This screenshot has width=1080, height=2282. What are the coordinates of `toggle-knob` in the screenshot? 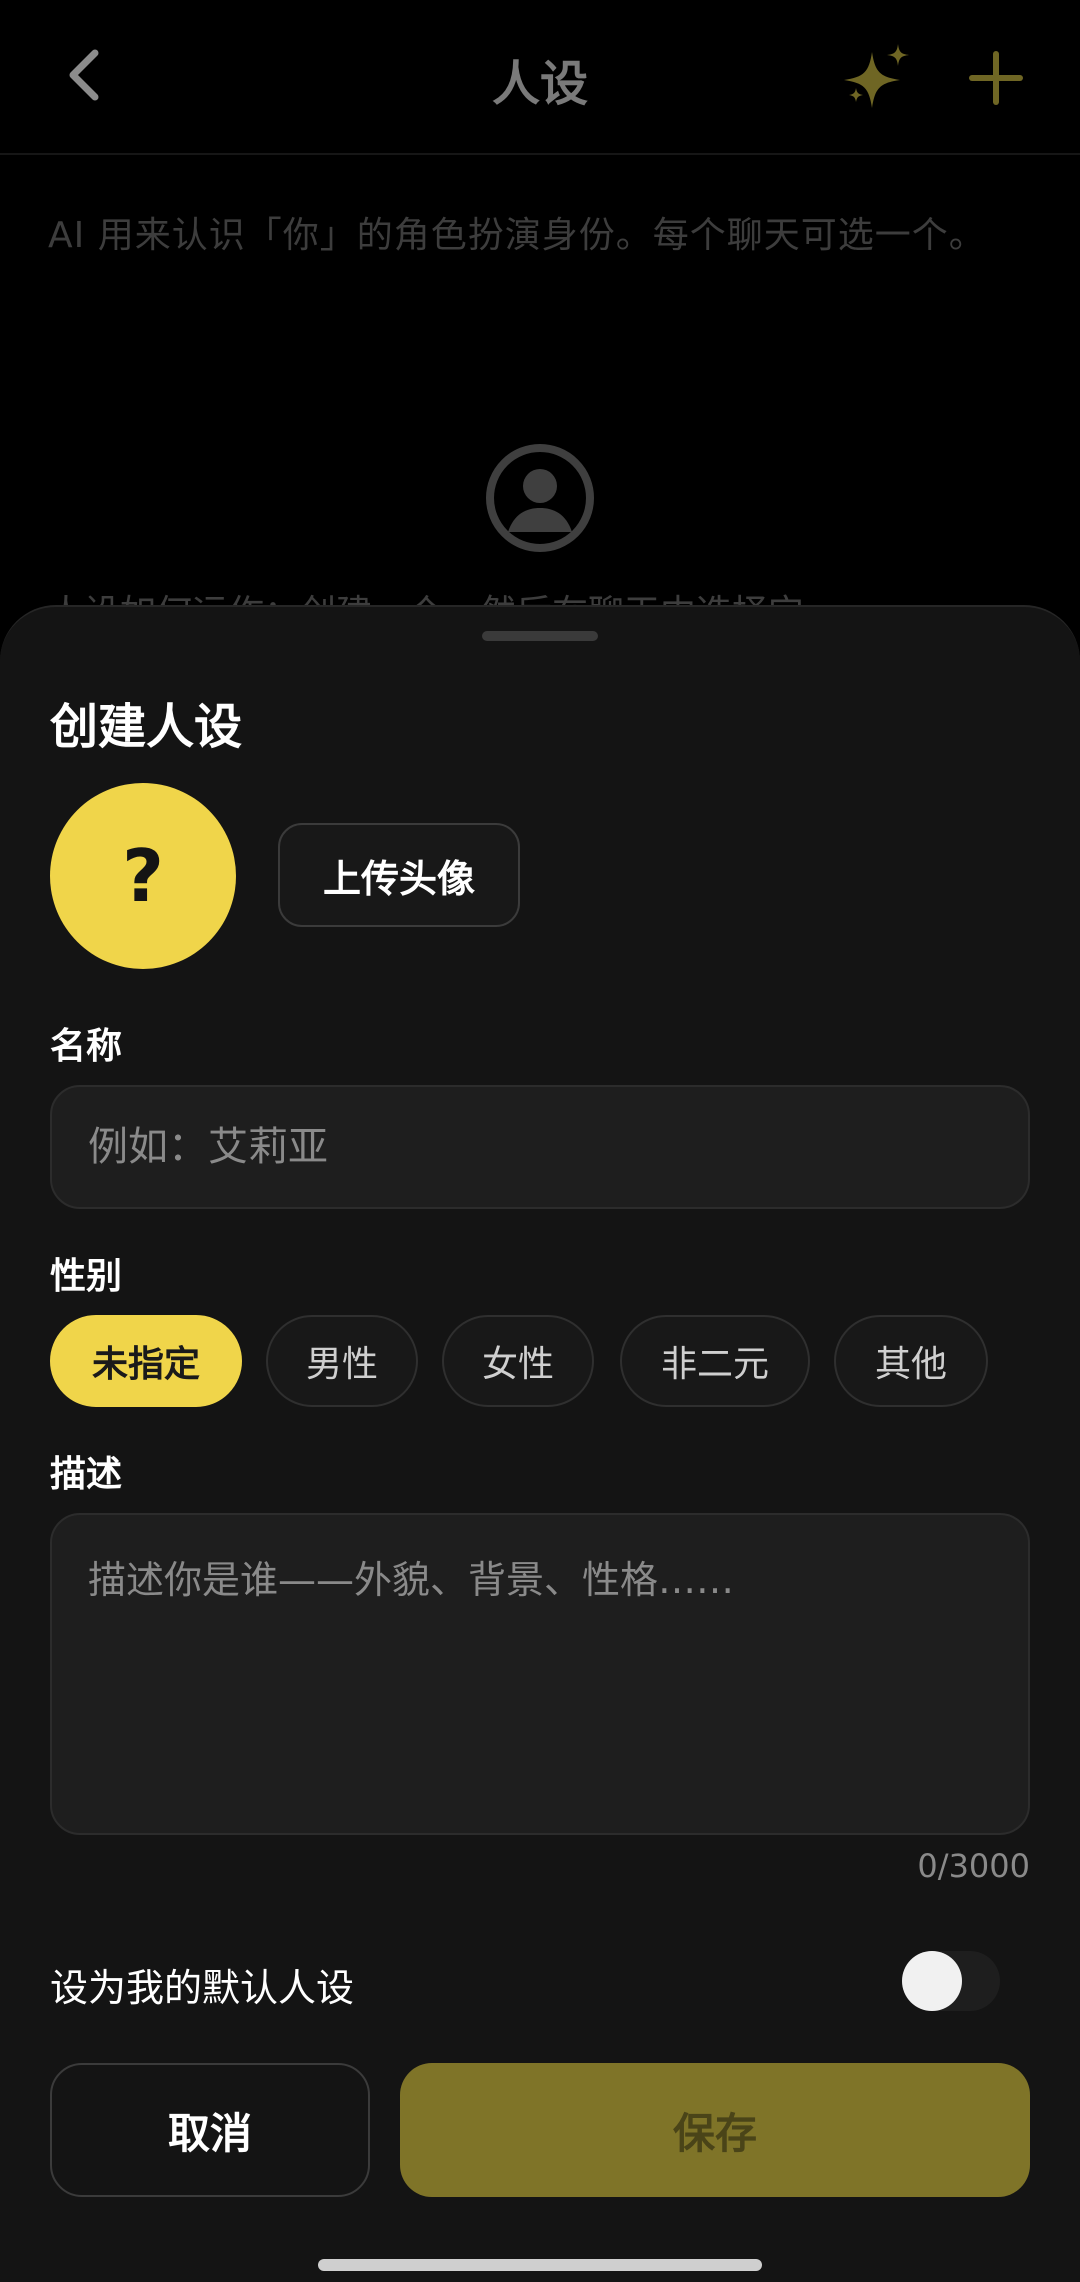 It's located at (932, 1981).